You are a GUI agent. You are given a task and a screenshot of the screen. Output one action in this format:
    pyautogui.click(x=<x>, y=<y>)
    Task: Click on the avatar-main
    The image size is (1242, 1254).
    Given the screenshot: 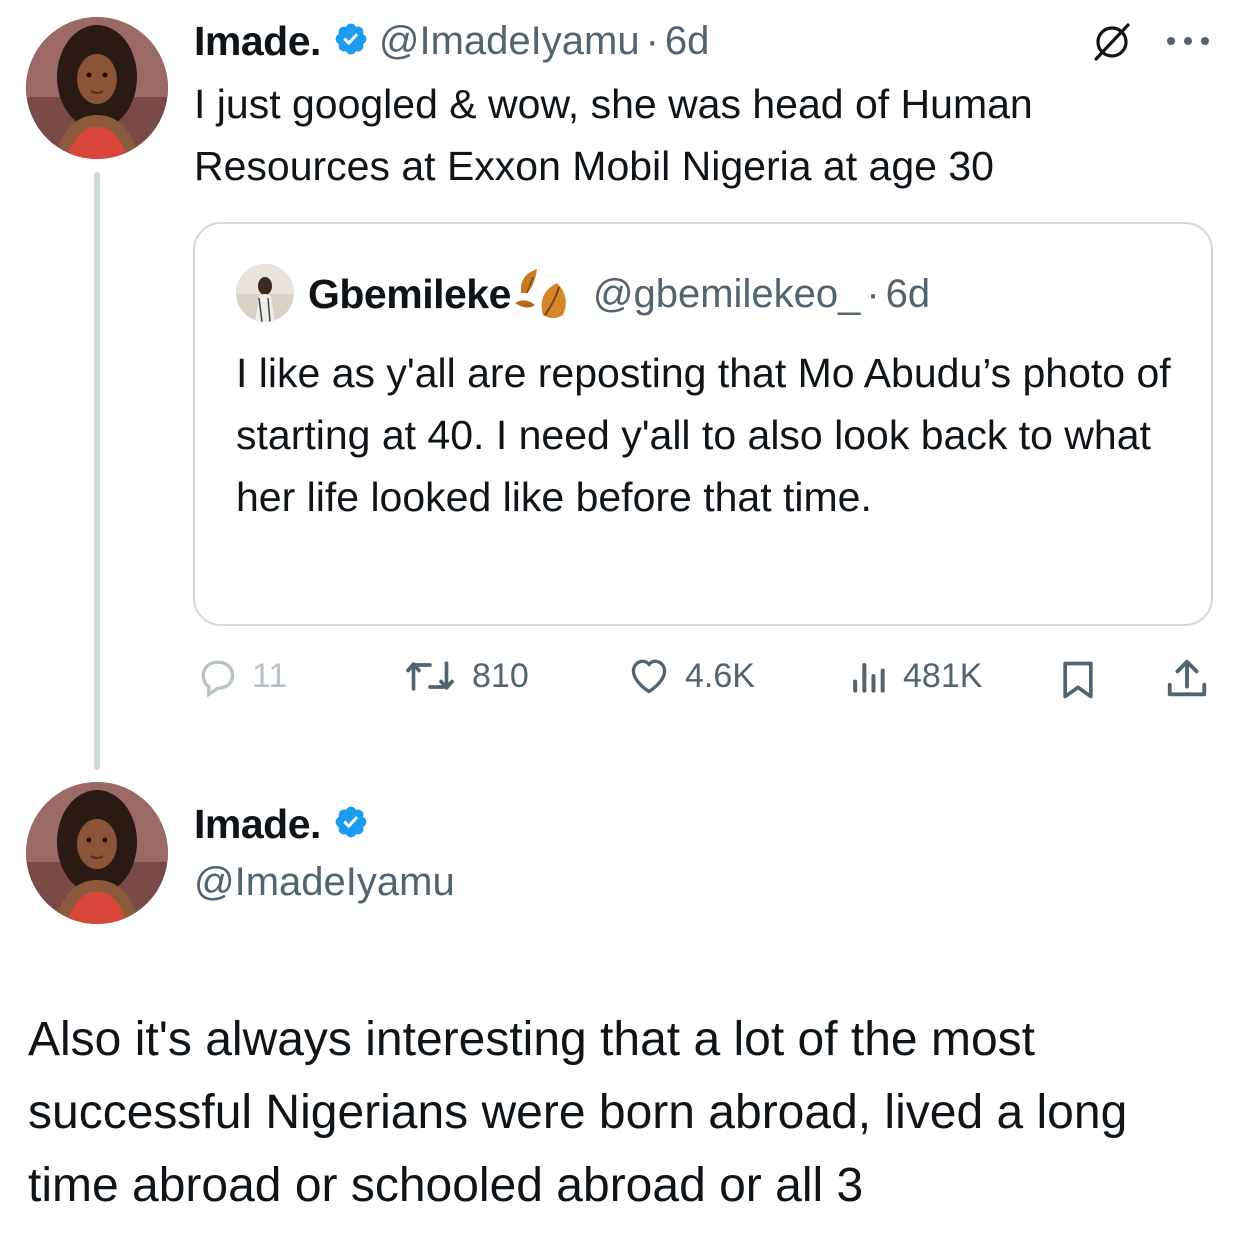 What is the action you would take?
    pyautogui.click(x=97, y=853)
    